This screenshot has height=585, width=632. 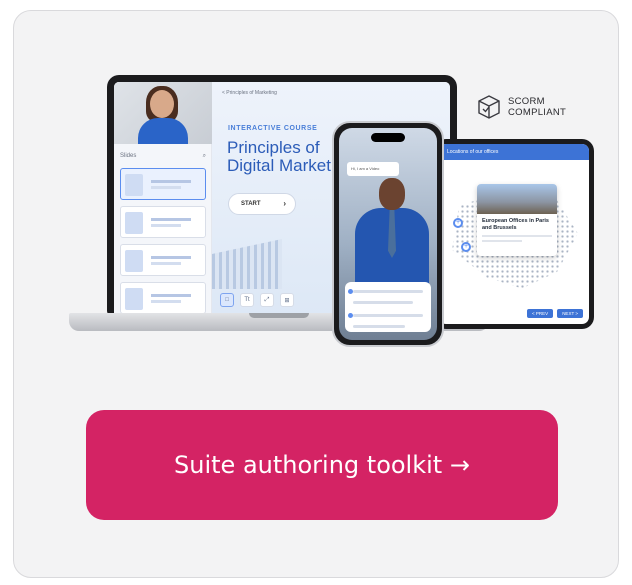 What do you see at coordinates (514, 152) in the screenshot?
I see `tablet-header: Locations of our offices` at bounding box center [514, 152].